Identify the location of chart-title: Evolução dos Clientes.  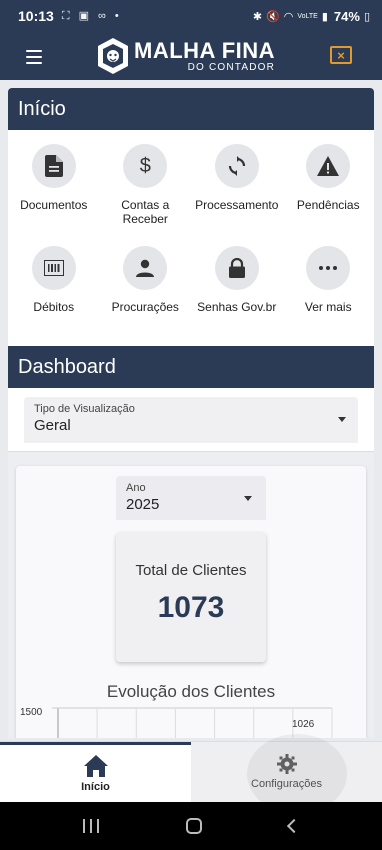
(191, 691).